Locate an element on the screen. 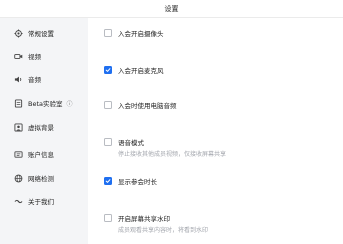  option-label: 入会开启摄像头 is located at coordinates (141, 34).